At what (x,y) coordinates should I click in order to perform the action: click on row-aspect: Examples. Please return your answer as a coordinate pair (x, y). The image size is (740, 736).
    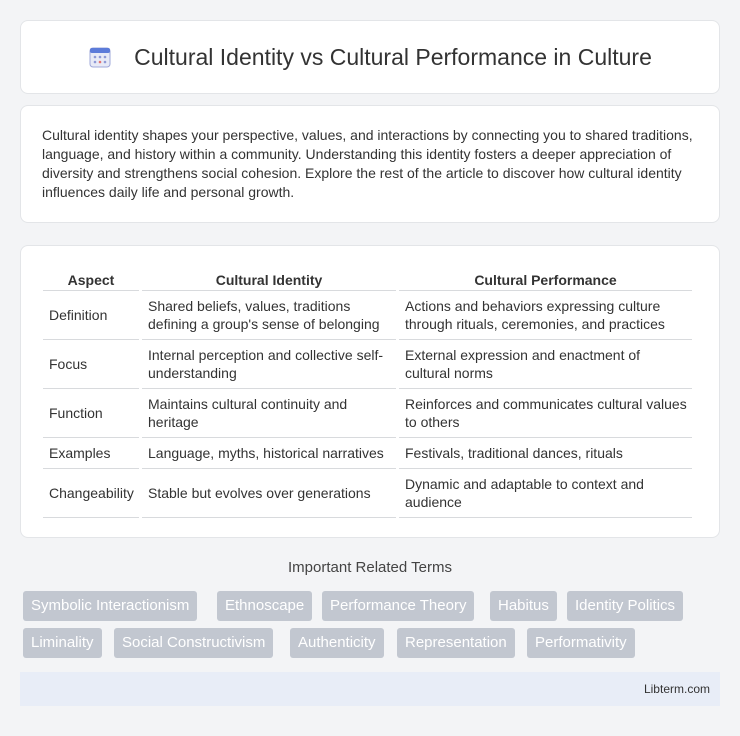
    Looking at the image, I should click on (91, 453).